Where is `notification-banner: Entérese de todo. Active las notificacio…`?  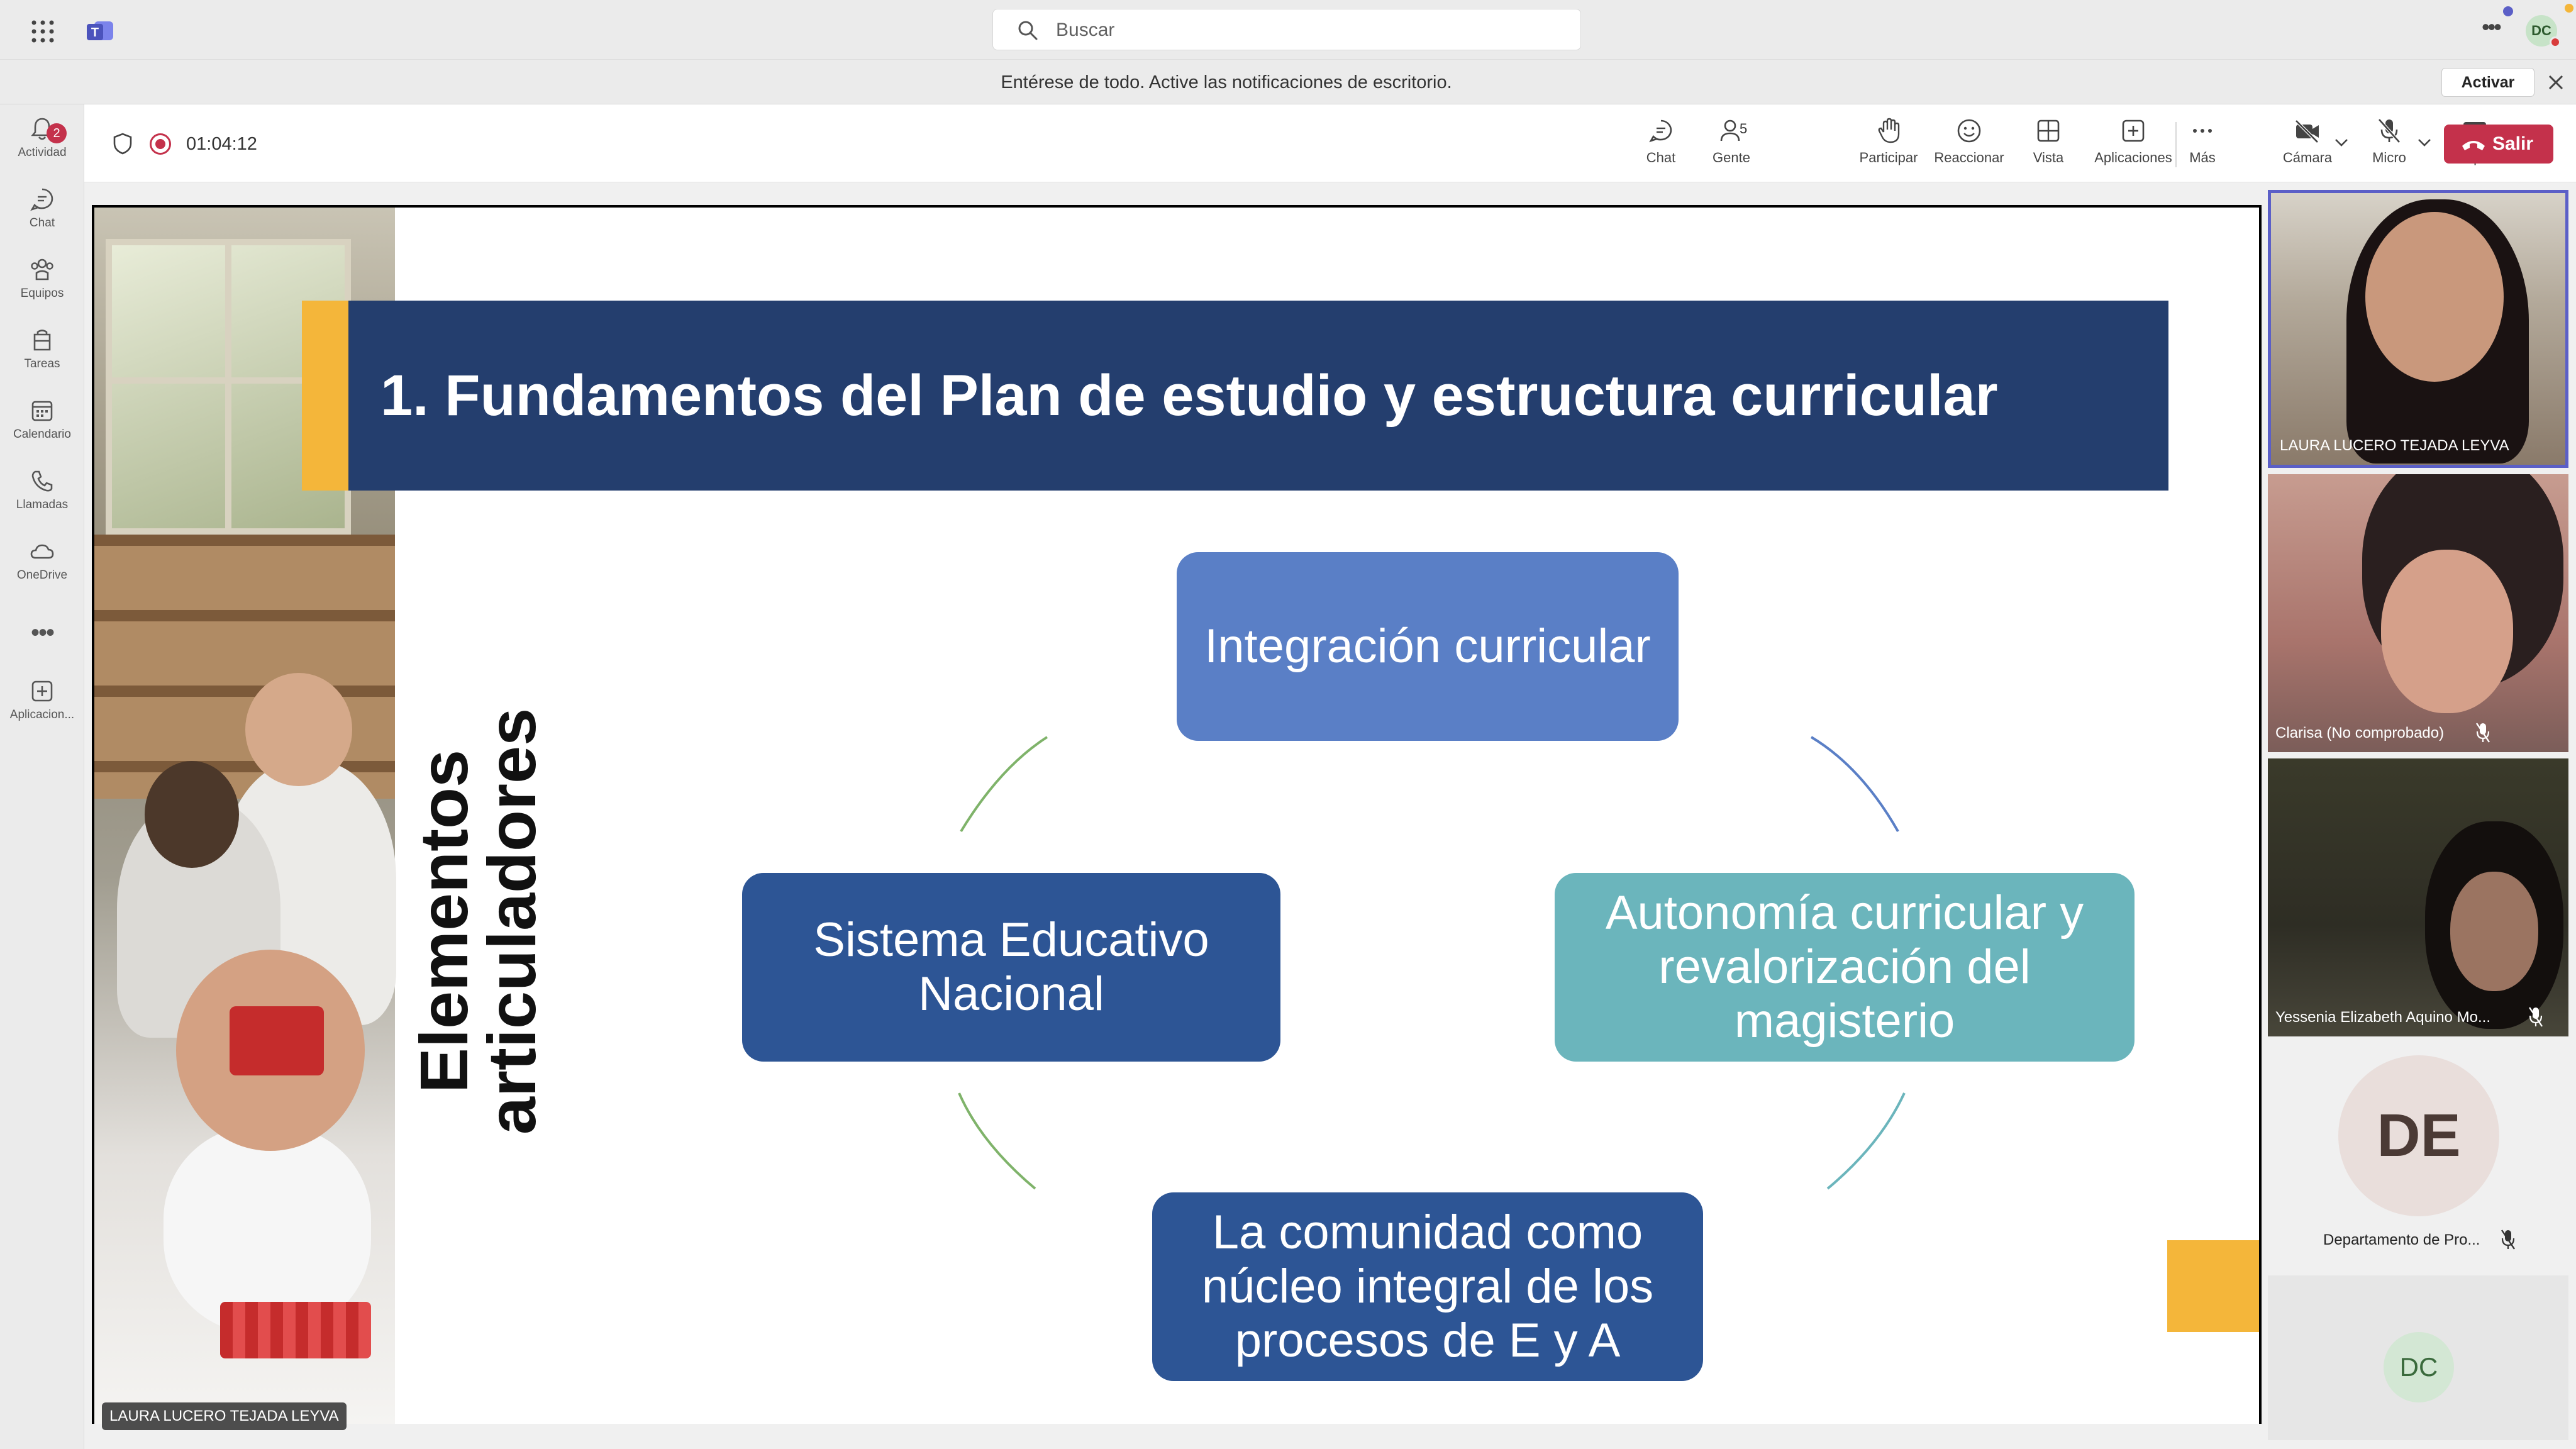
notification-banner: Entérese de todo. Active las notificacio… is located at coordinates (1288, 81).